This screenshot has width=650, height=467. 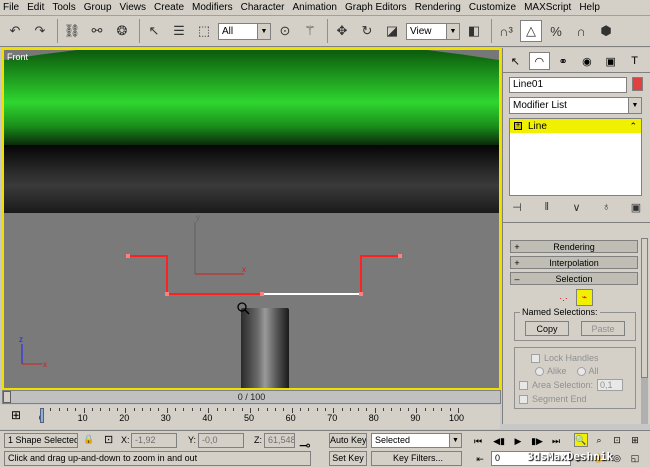 I want to click on lock-handles-checkbox, so click(x=535, y=358).